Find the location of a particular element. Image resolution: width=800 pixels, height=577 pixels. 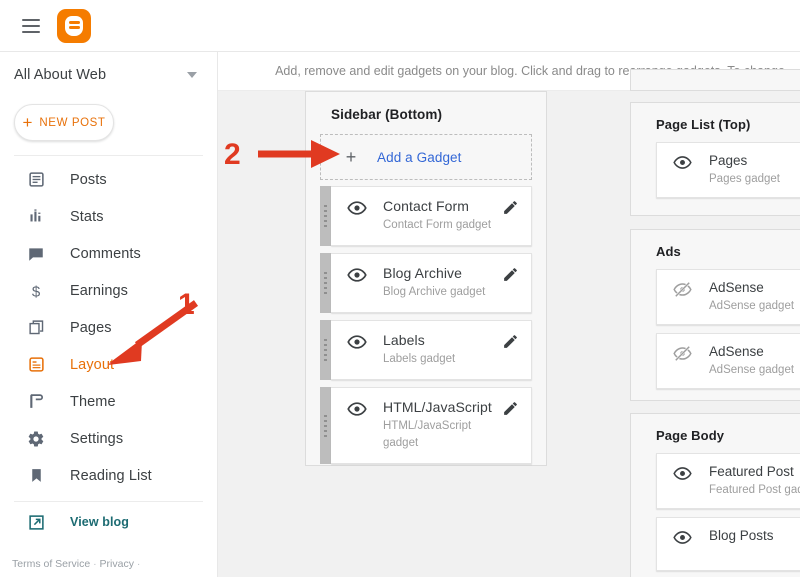

gadget-item: Blog Archive Blog Archive gadget is located at coordinates (426, 283).